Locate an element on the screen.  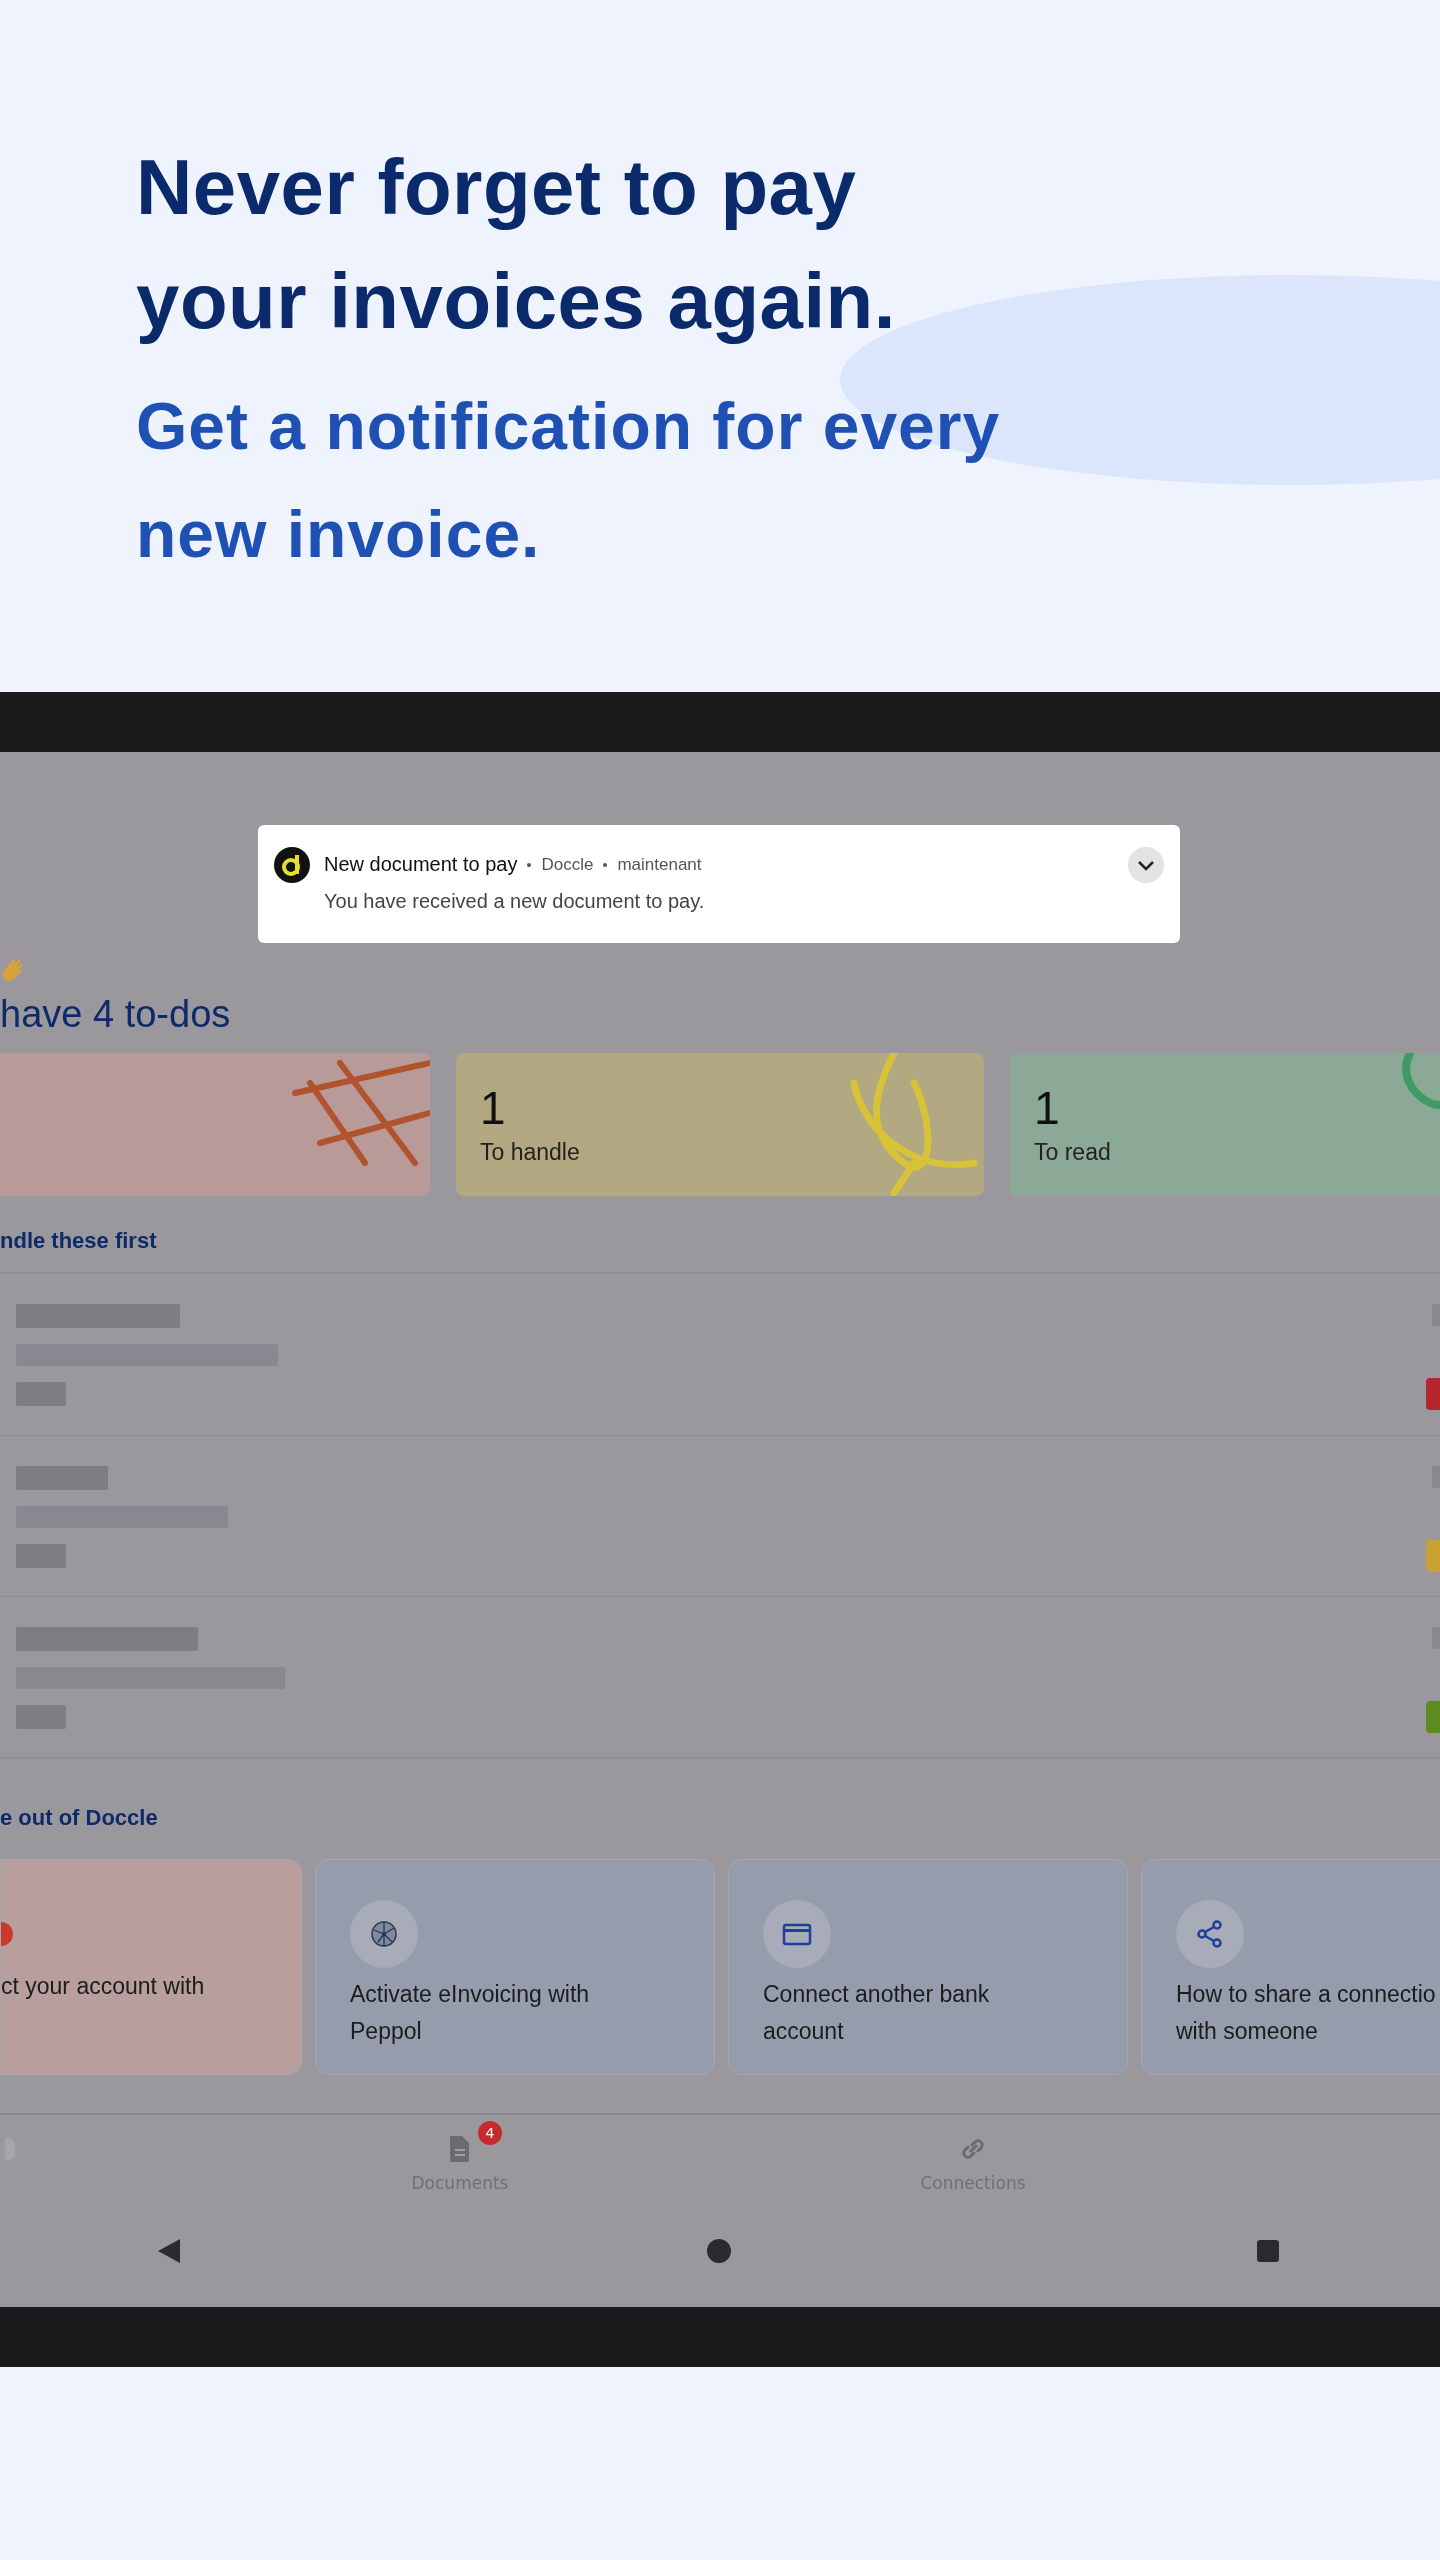
tip-text: How to share a connectio with someone is located at coordinates (1306, 2013).